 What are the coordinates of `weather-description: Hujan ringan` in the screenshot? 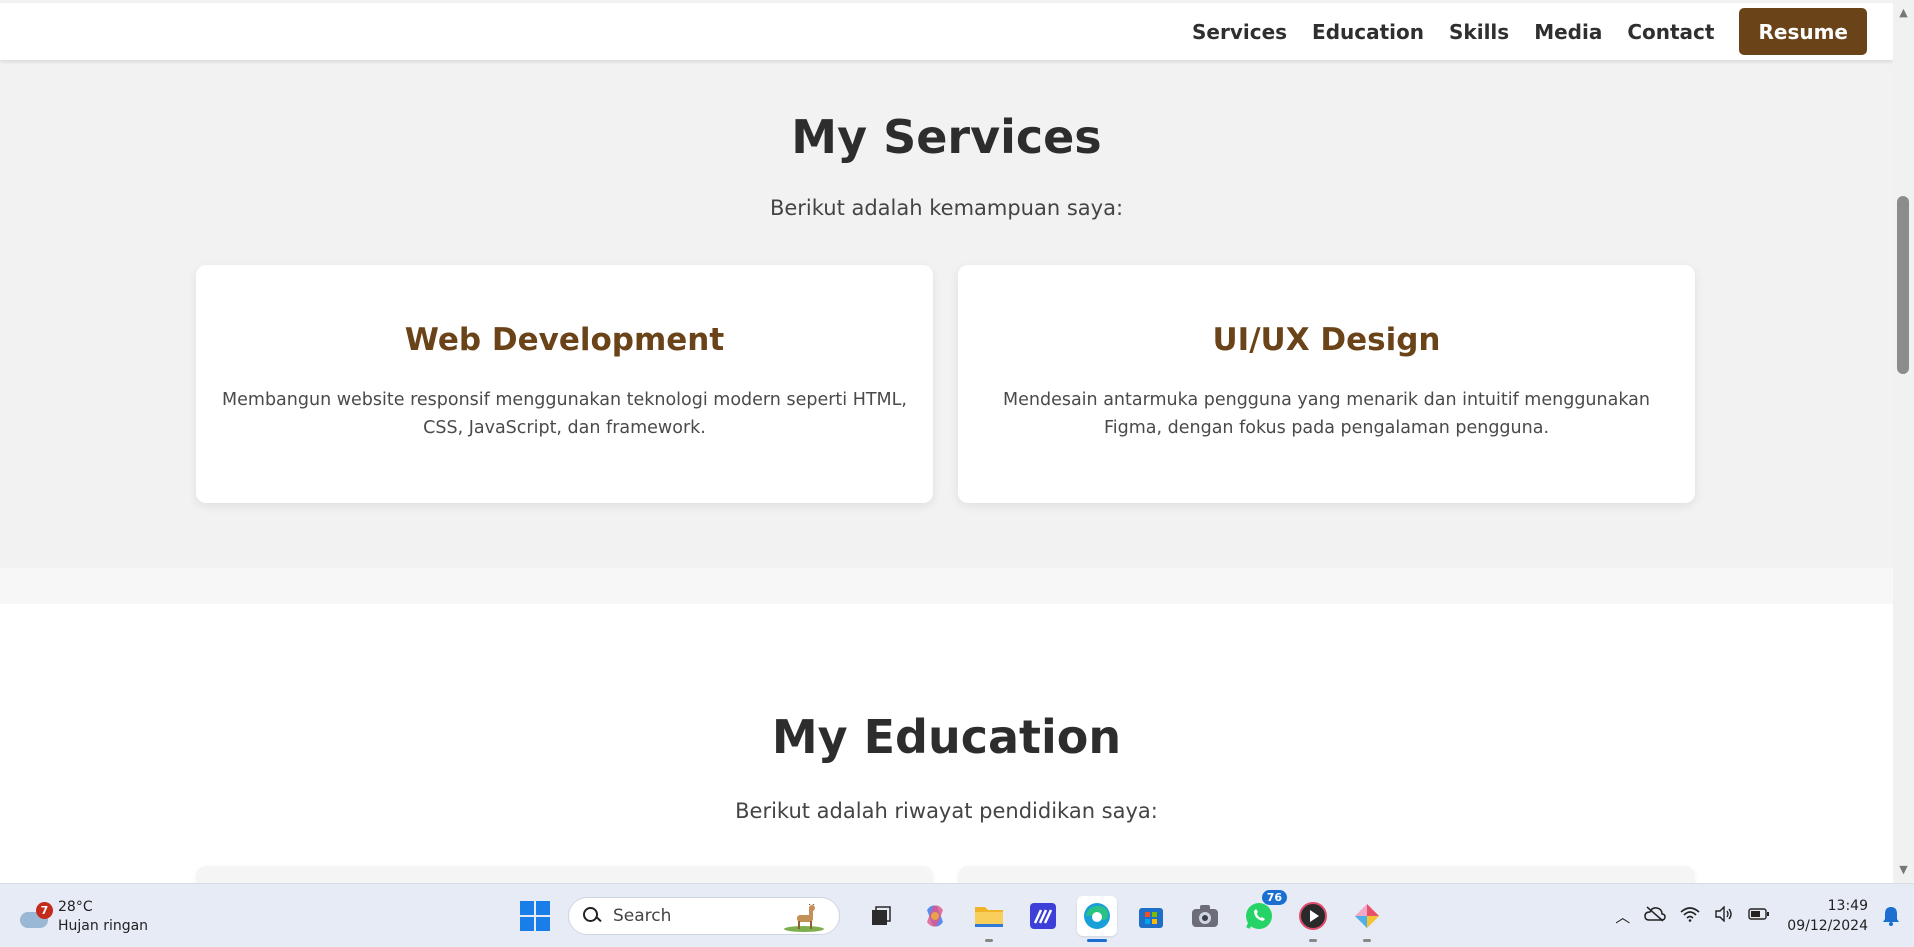 It's located at (103, 926).